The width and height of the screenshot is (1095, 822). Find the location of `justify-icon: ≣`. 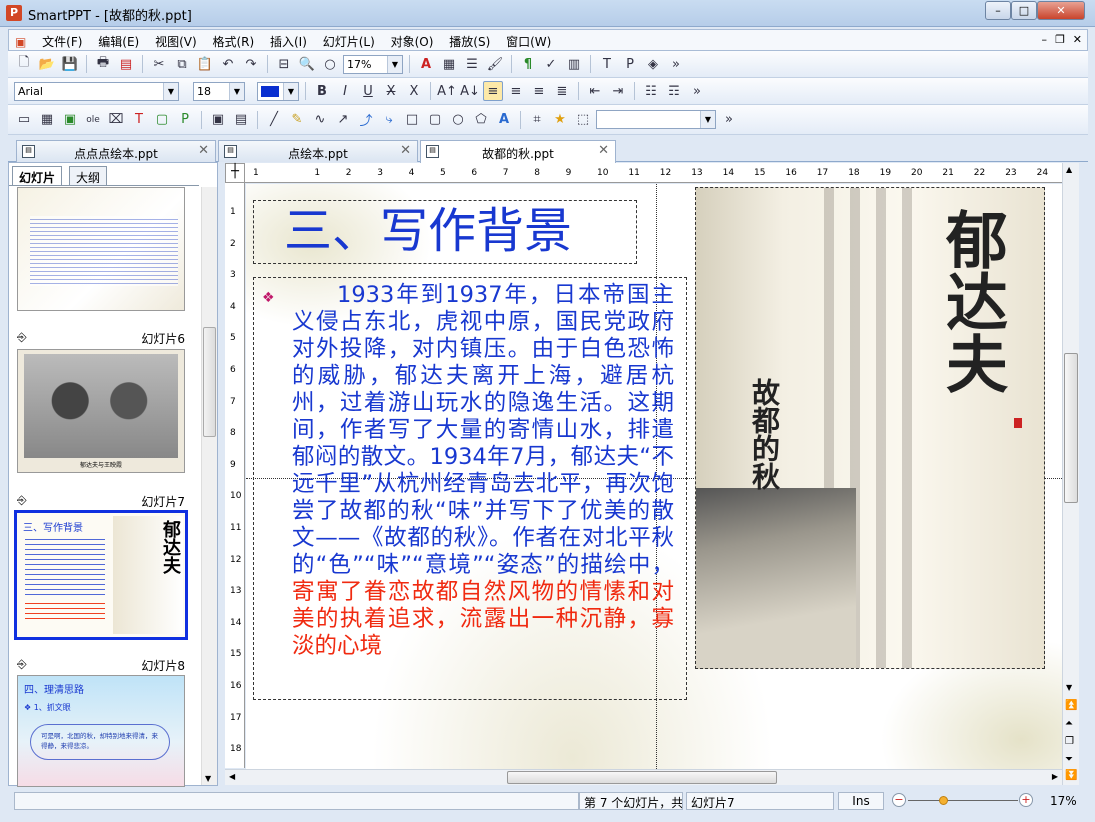

justify-icon: ≣ is located at coordinates (562, 91).